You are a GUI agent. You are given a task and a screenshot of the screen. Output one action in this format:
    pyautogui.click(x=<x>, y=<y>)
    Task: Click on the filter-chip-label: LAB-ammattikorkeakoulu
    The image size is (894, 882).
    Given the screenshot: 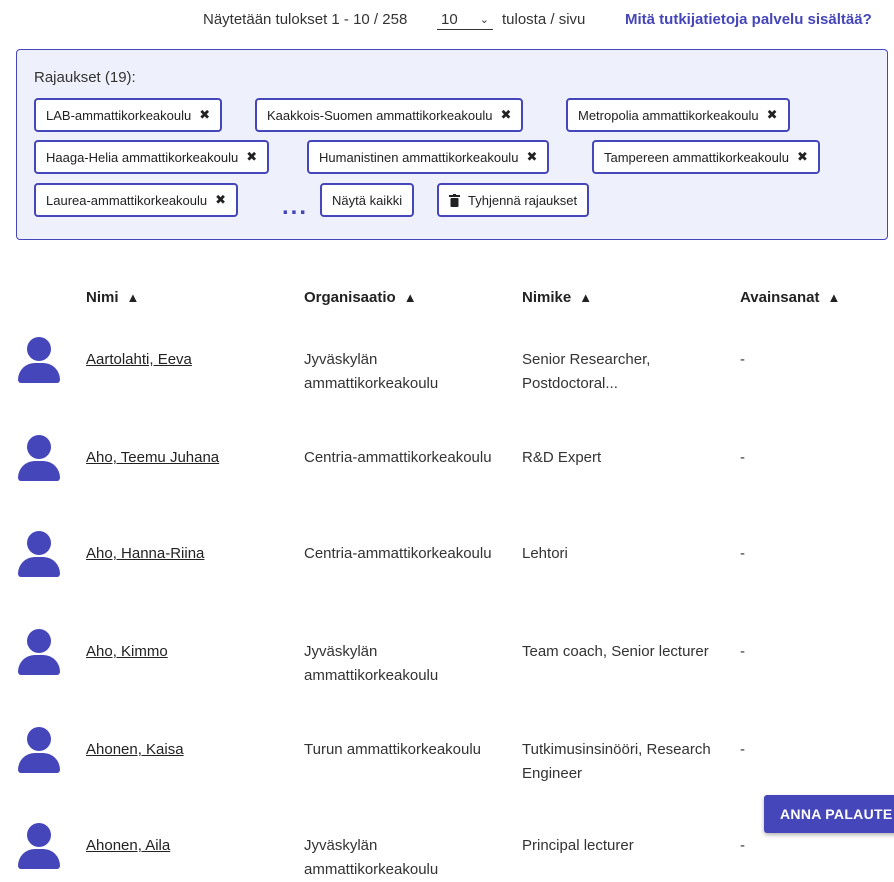 What is the action you would take?
    pyautogui.click(x=119, y=115)
    